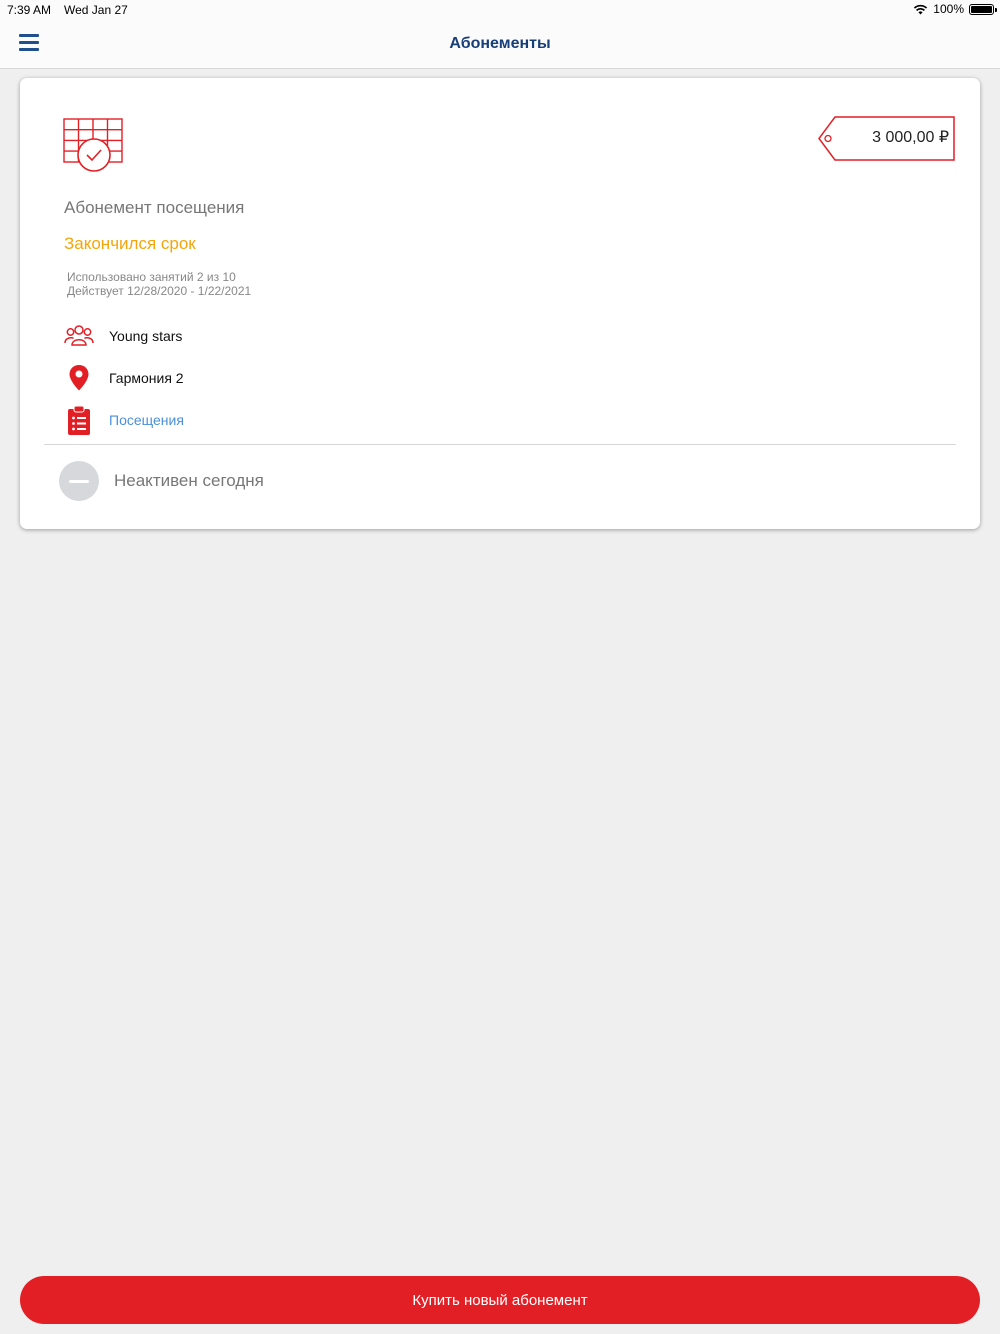 This screenshot has height=1334, width=1000. I want to click on status-right: 100%, so click(955, 9).